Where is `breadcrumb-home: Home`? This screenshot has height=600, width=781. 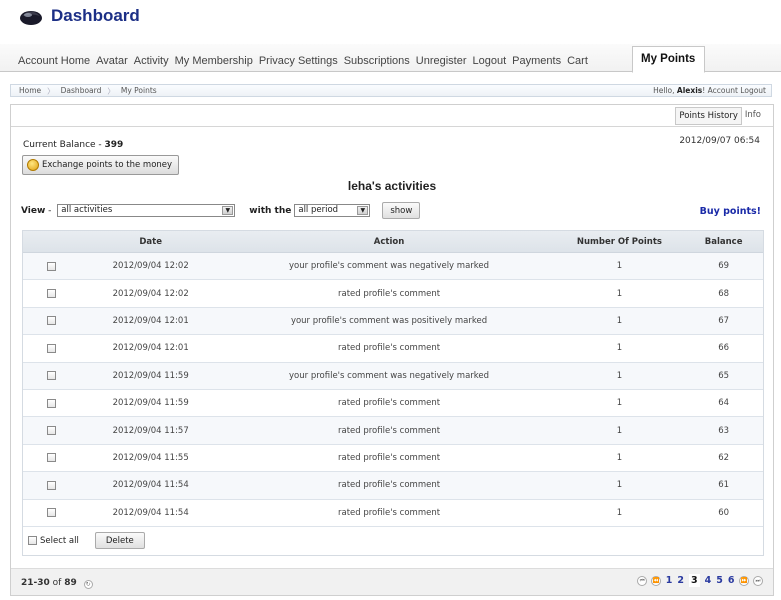
breadcrumb-home: Home is located at coordinates (30, 91).